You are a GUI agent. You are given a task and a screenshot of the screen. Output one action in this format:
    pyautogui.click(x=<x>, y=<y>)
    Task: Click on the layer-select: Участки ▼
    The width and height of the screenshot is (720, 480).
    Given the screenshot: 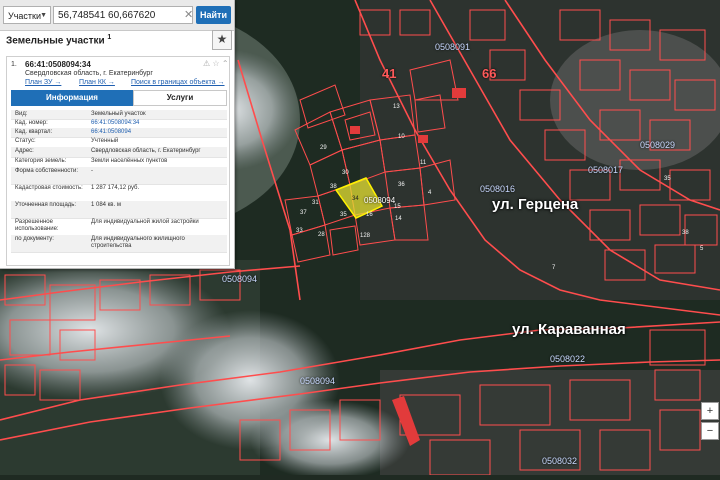 What is the action you would take?
    pyautogui.click(x=27, y=15)
    